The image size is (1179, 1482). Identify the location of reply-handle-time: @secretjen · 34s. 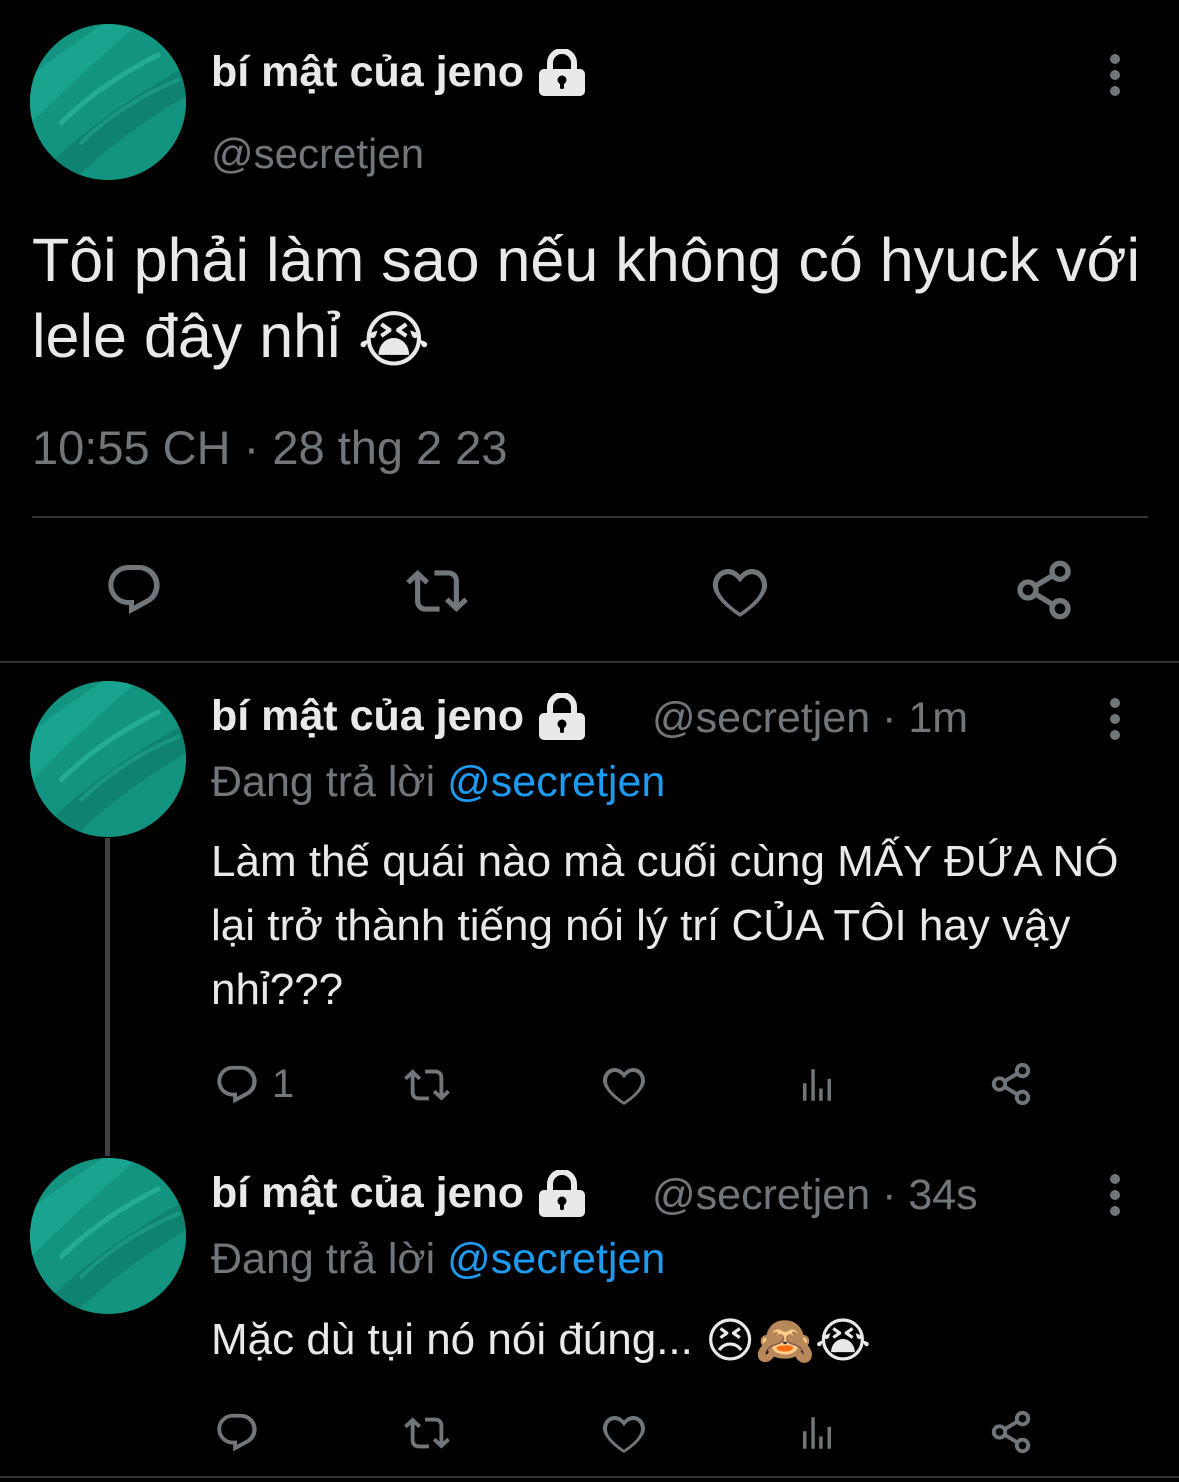
(815, 1195).